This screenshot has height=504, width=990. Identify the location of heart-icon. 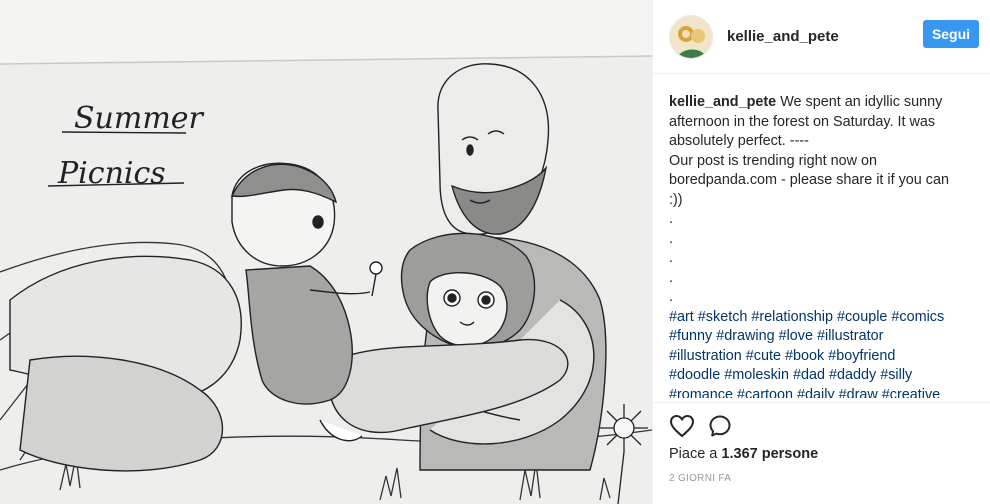
(682, 426).